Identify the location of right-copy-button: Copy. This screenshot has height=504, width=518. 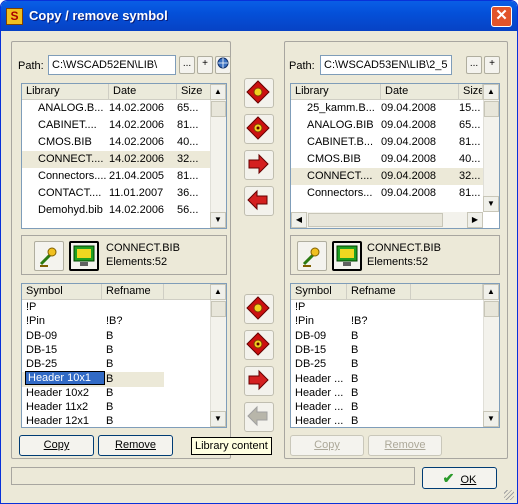
(327, 445).